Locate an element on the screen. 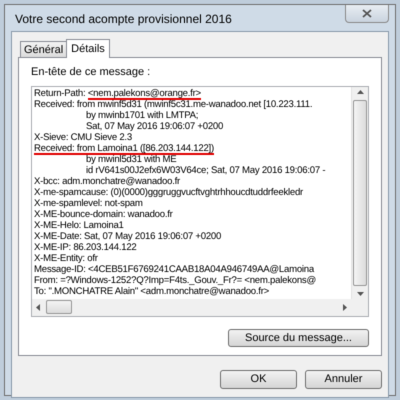 Image resolution: width=400 pixels, height=400 pixels. header-line: X-me-spamlevel: not-spam is located at coordinates (89, 204).